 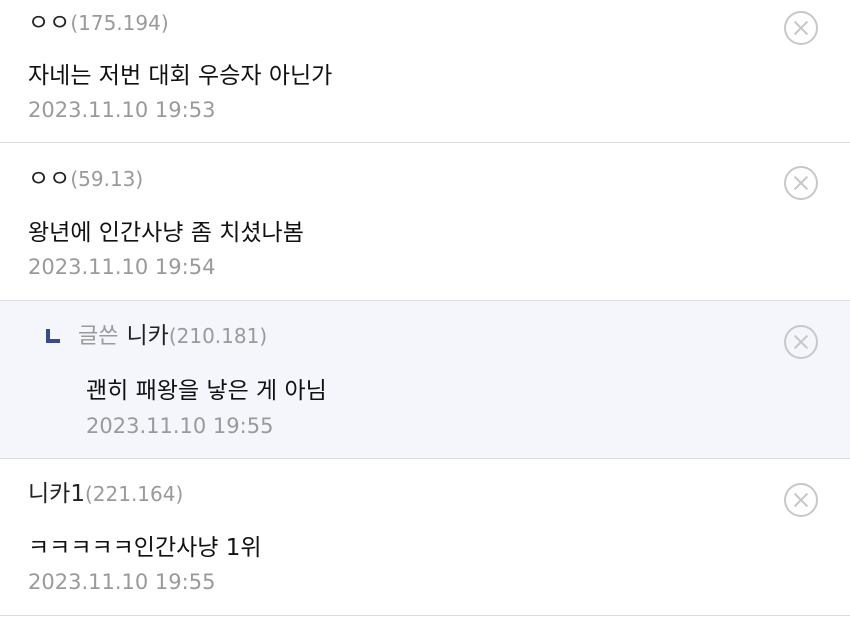 I want to click on comment-author: 니카1(221.164), so click(x=105, y=494).